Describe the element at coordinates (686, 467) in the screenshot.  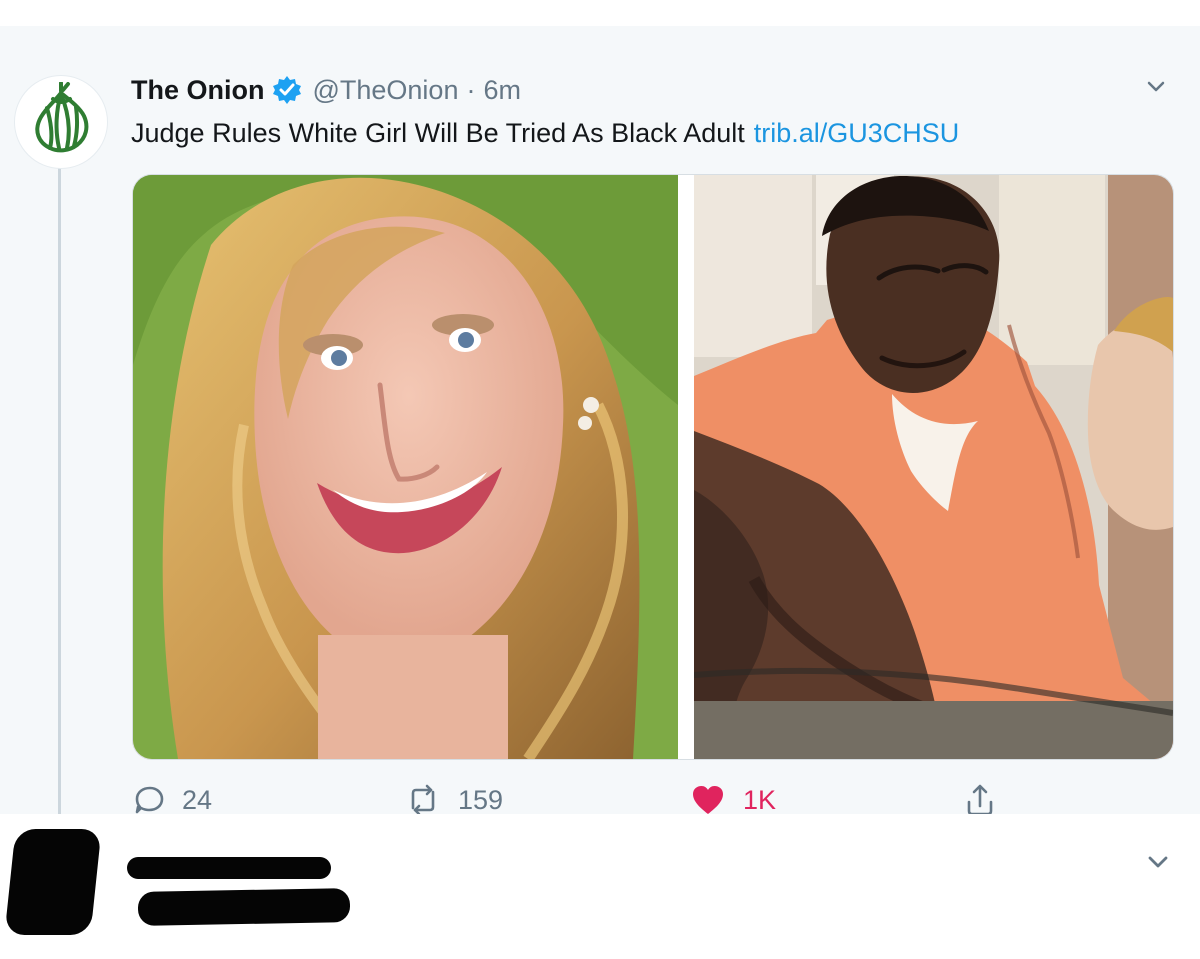
I see `media-divider` at that location.